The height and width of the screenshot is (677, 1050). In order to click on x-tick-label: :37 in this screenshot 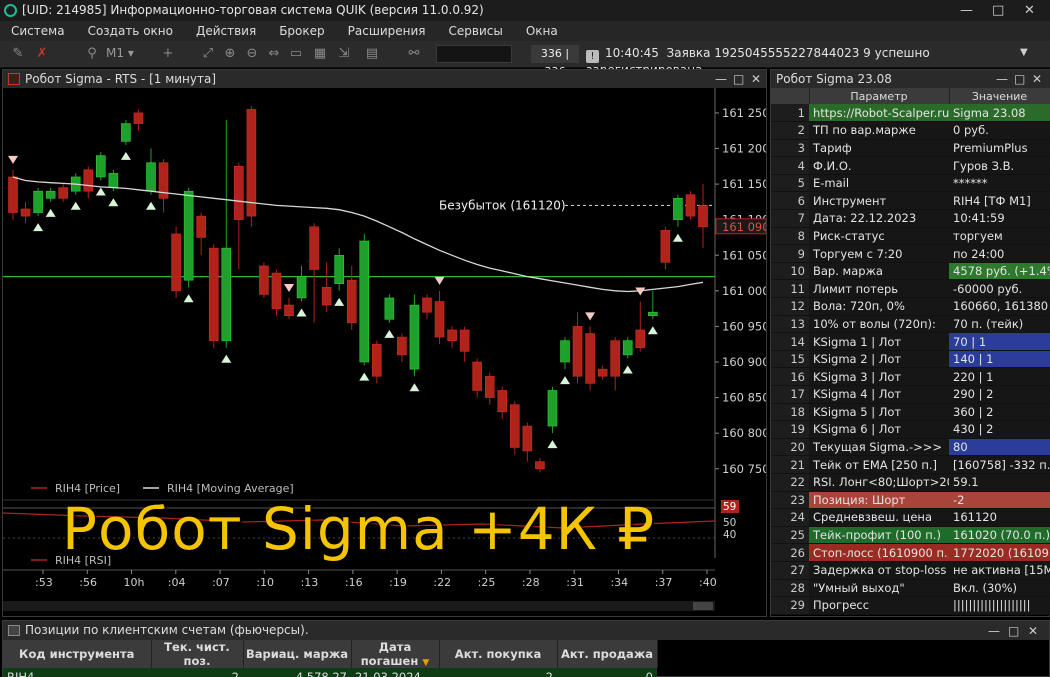, I will do `click(664, 582)`.